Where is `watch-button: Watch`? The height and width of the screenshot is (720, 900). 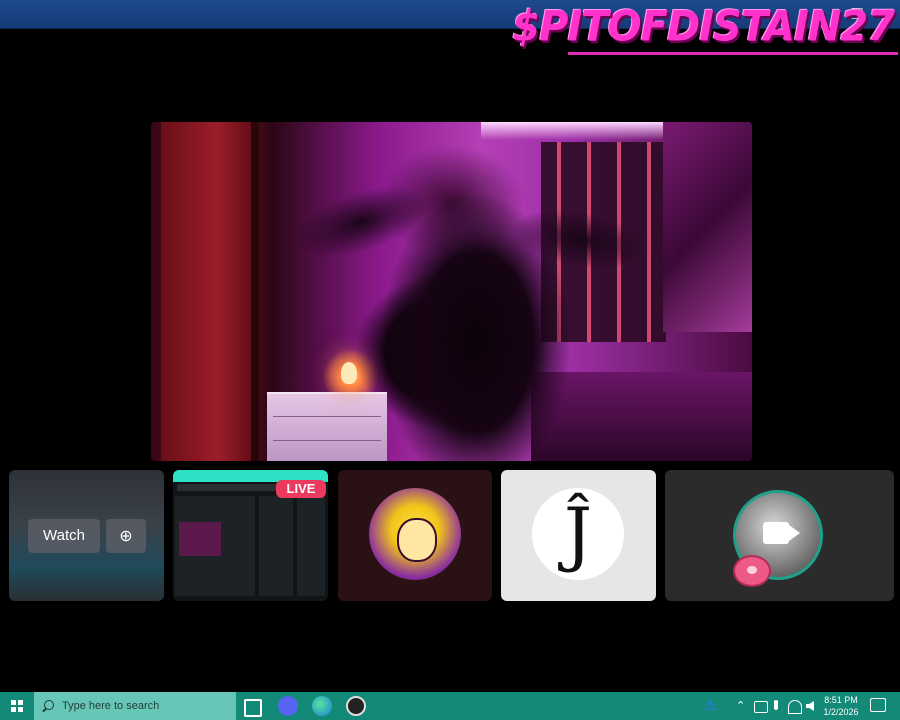 watch-button: Watch is located at coordinates (64, 536).